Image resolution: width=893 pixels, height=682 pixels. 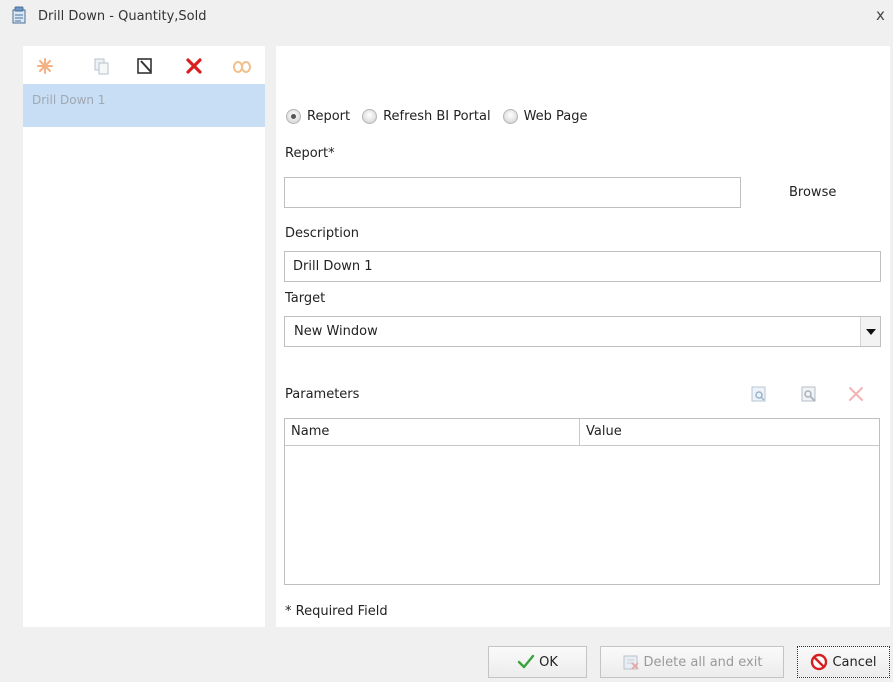 I want to click on cancel-button: Cancel, so click(x=843, y=662).